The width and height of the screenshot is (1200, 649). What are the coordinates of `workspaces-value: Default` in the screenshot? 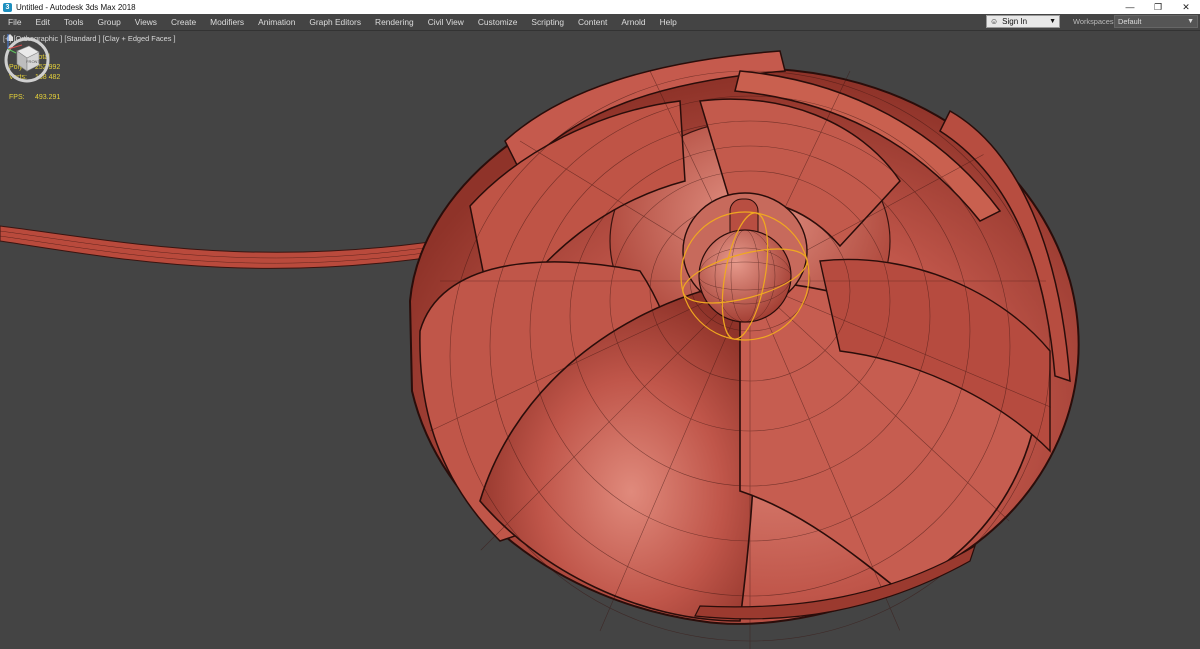 It's located at (1130, 21).